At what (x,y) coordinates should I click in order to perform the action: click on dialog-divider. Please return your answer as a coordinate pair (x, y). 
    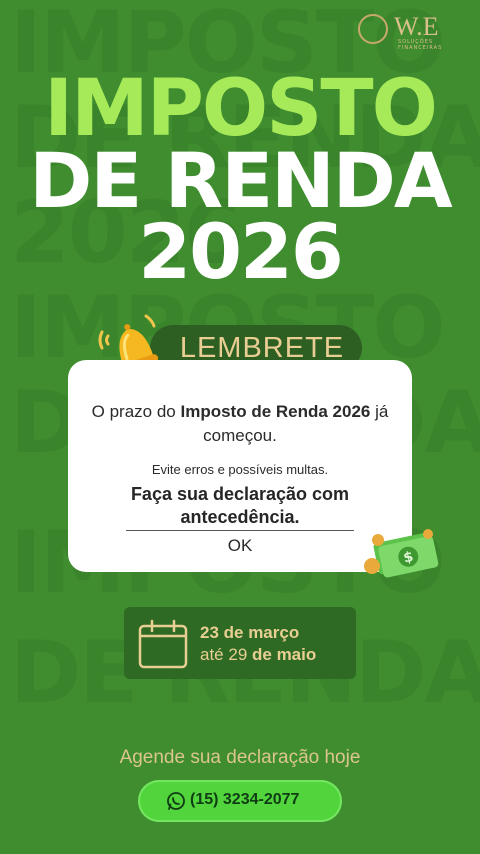
    Looking at the image, I should click on (240, 530).